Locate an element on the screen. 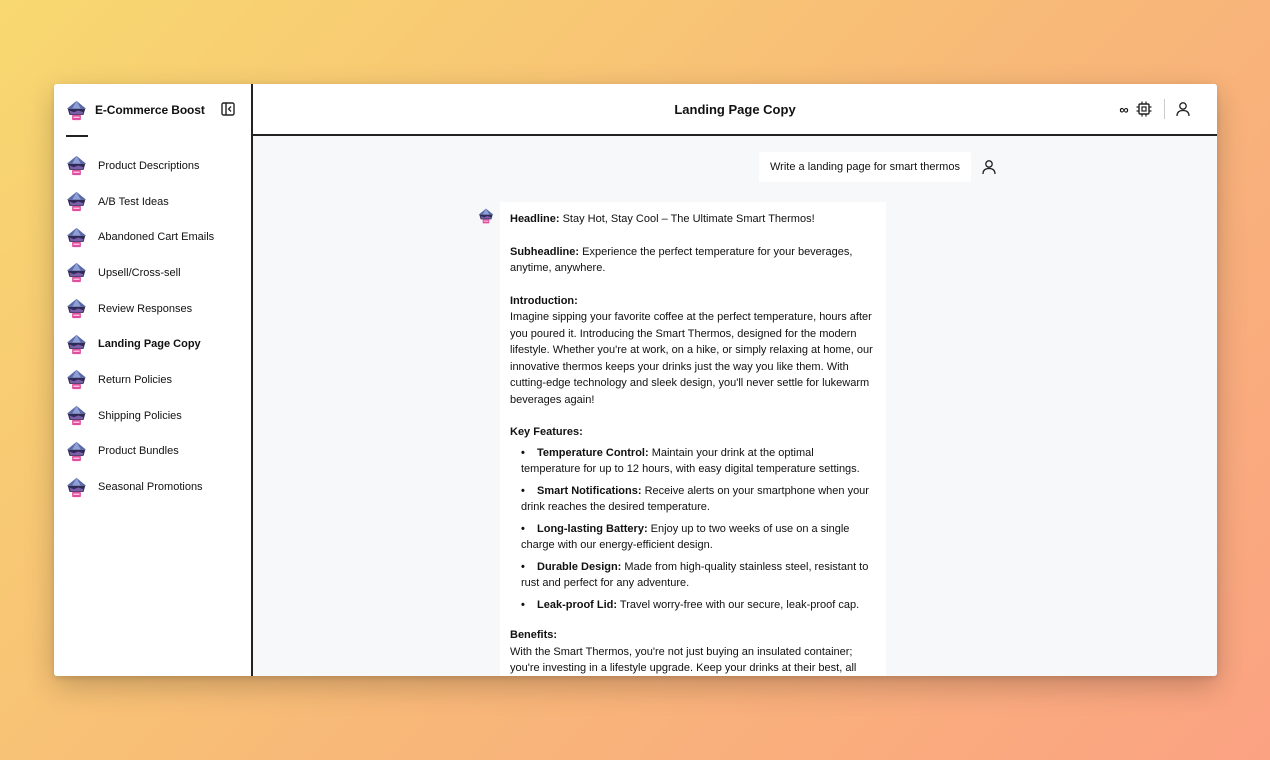 The image size is (1270, 760). sidebar-item-product-descriptions: Product Descriptions is located at coordinates (152, 166).